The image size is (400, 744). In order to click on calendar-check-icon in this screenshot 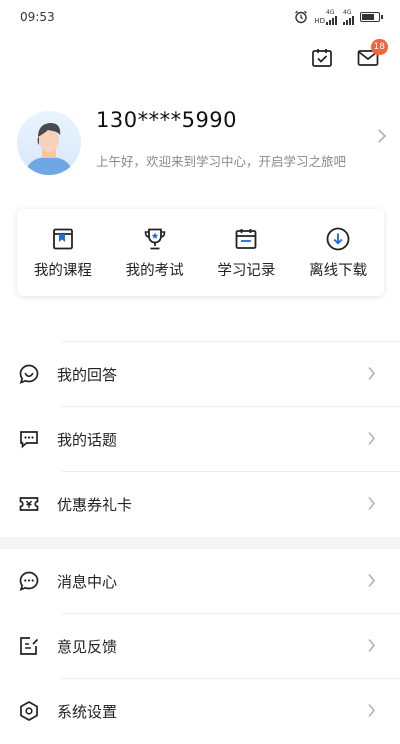, I will do `click(322, 58)`.